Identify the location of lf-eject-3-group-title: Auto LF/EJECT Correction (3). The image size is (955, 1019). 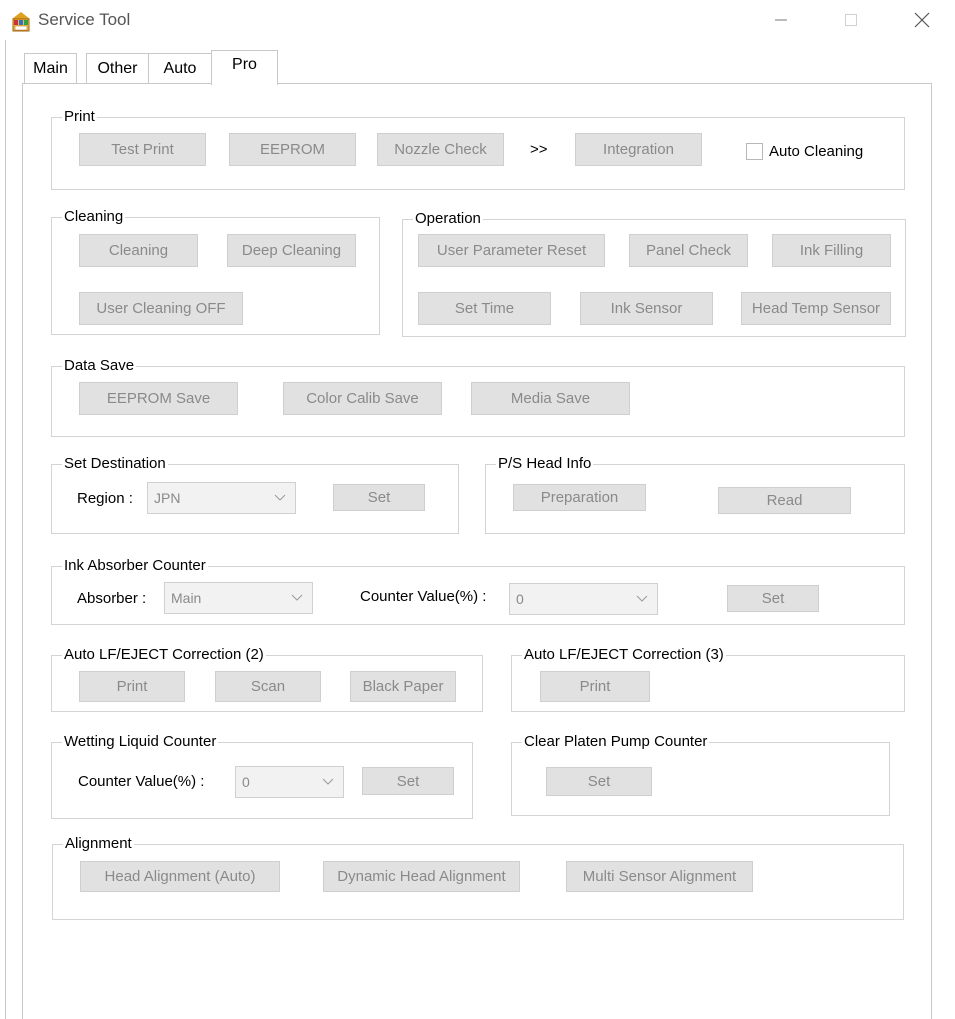
(624, 654).